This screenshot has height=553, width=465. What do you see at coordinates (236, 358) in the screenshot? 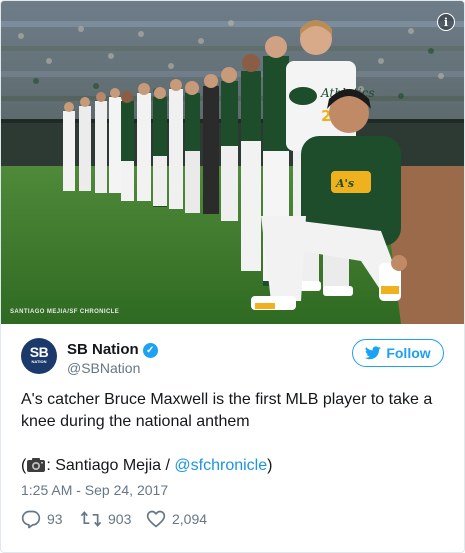
I see `tweet-header: SB NATION SB Nation ✓ @SBNation Follow` at bounding box center [236, 358].